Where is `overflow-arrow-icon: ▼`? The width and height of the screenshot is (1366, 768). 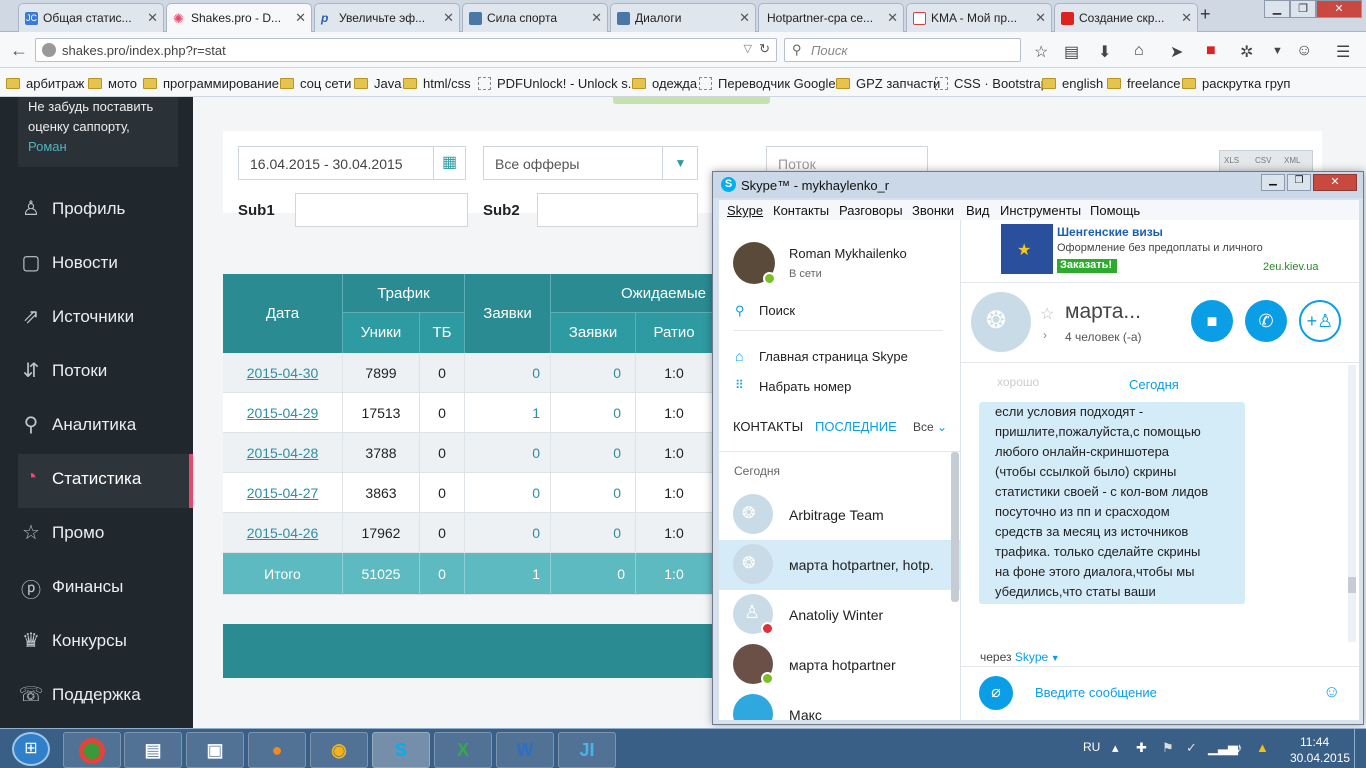 overflow-arrow-icon: ▼ is located at coordinates (1277, 51).